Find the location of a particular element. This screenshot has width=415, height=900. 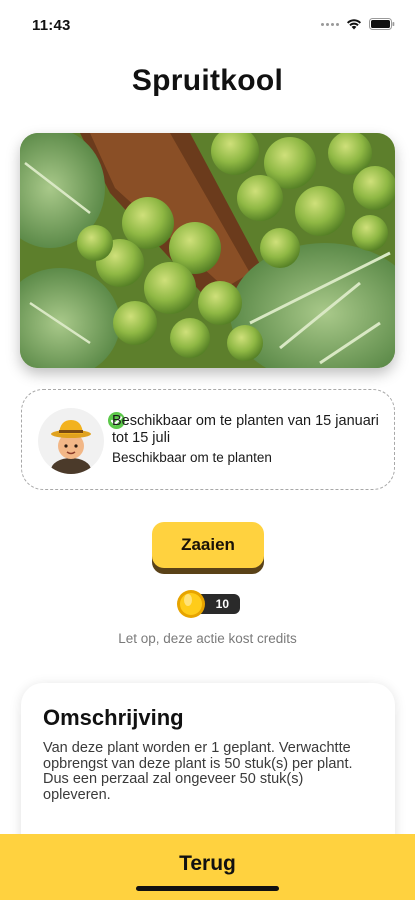

status-bar: 11:43 is located at coordinates (207, 25).